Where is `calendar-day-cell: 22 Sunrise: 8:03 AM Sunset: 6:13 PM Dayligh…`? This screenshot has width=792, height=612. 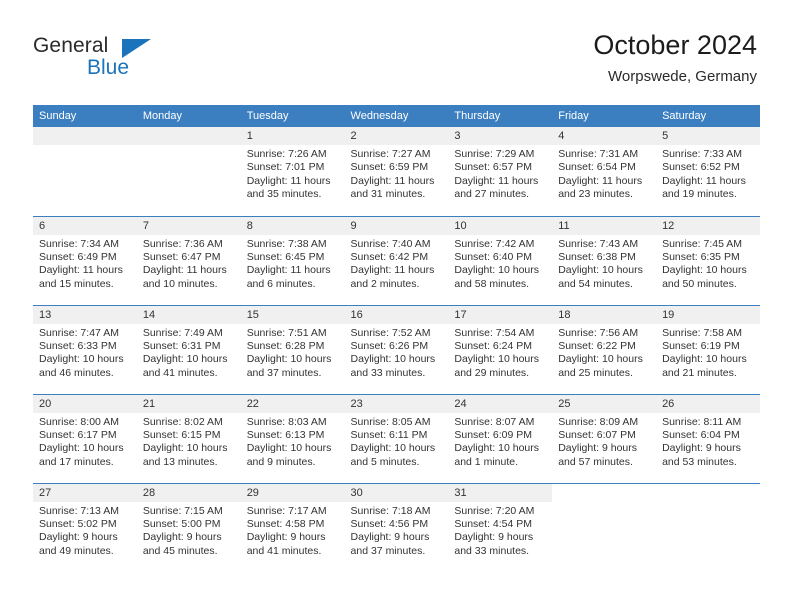 calendar-day-cell: 22 Sunrise: 8:03 AM Sunset: 6:13 PM Dayligh… is located at coordinates (292, 438).